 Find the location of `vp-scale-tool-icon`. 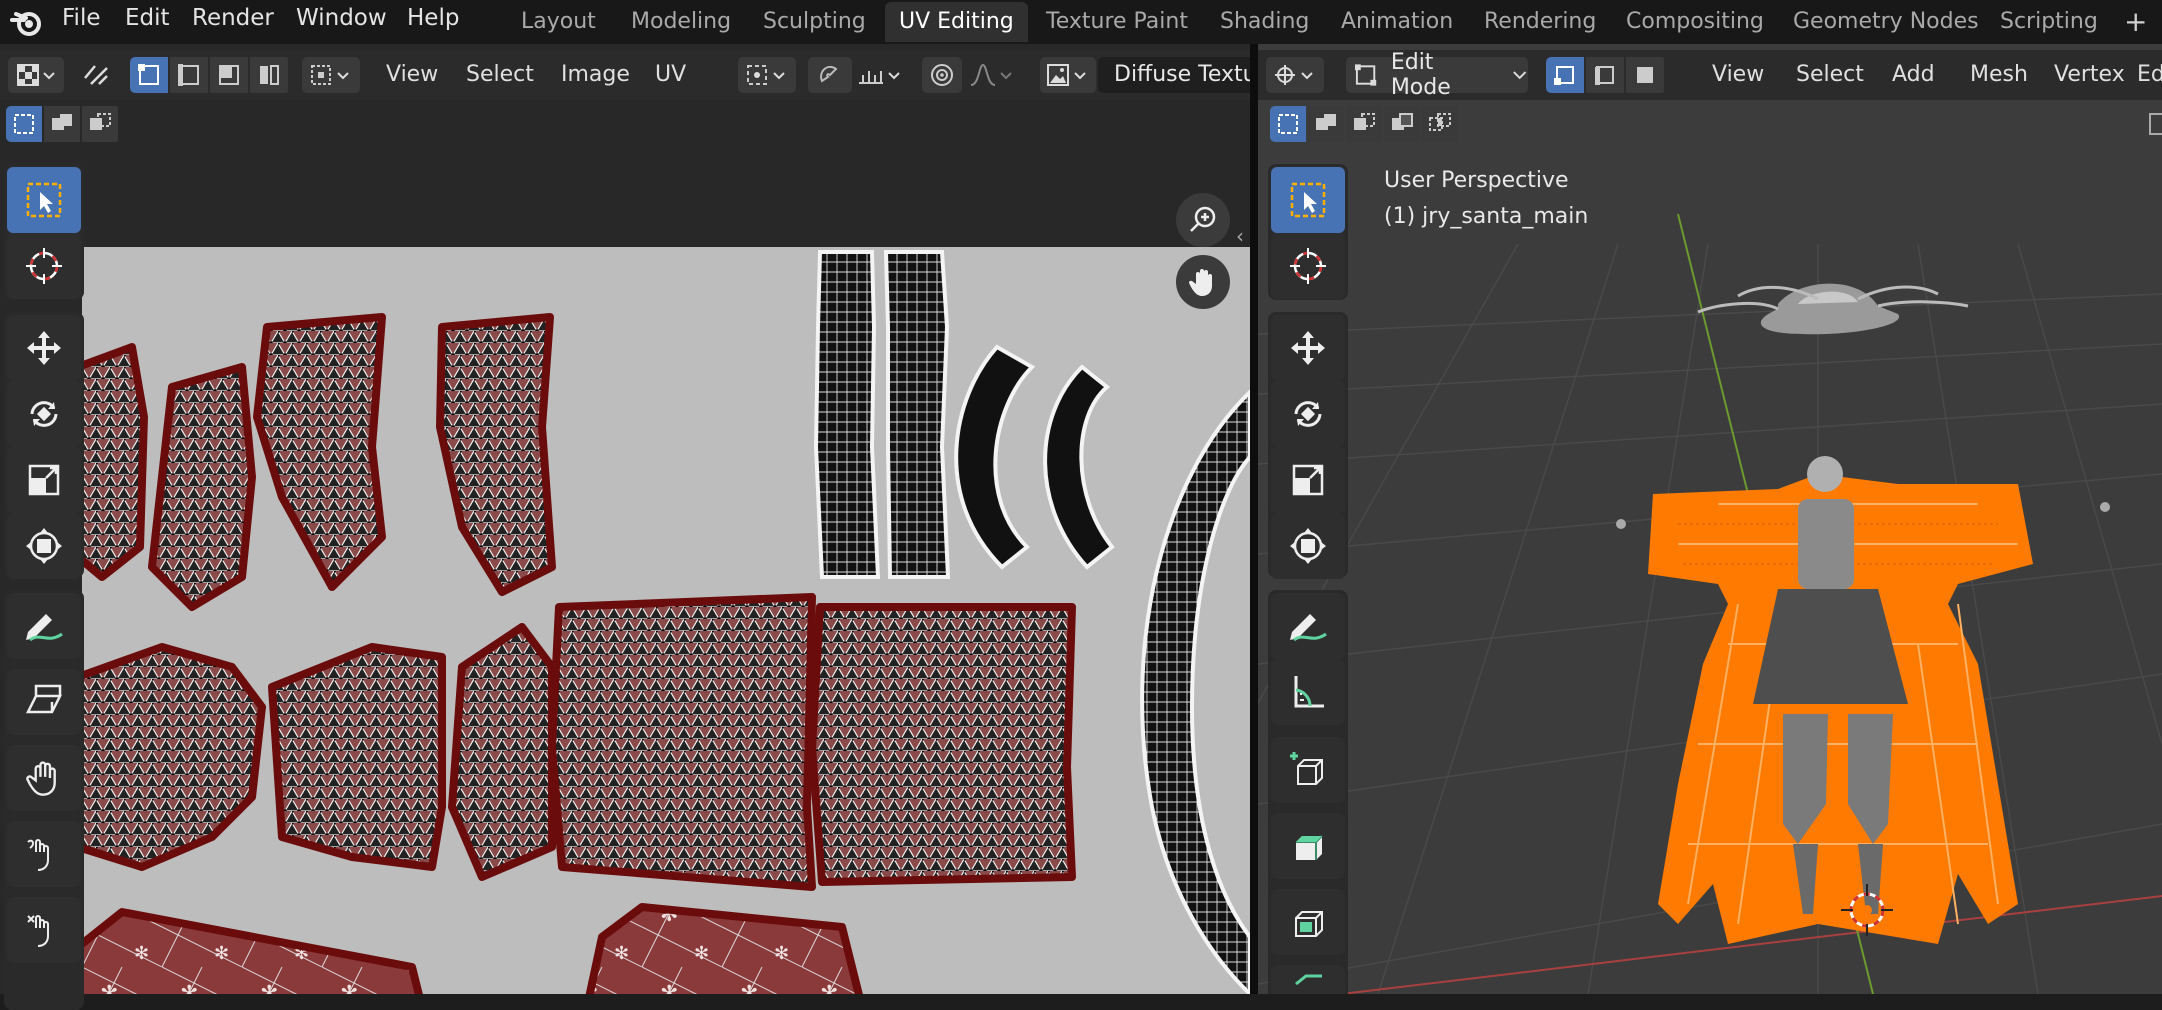

vp-scale-tool-icon is located at coordinates (1308, 480).